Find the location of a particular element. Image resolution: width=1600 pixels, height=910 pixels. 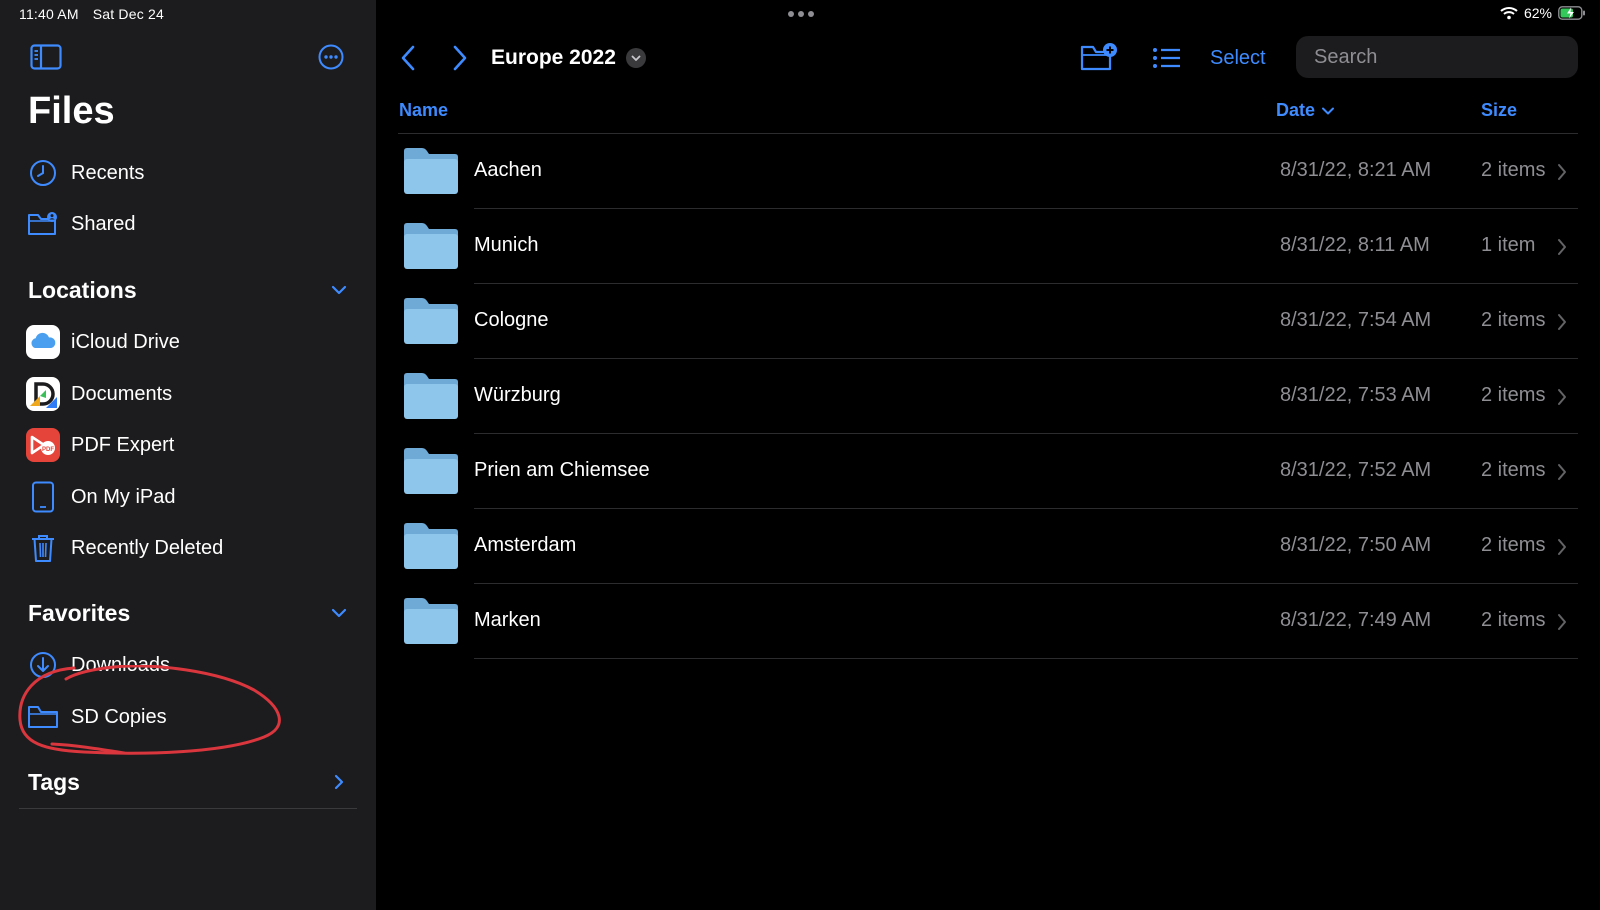

back-chevron-icon is located at coordinates (409, 58).